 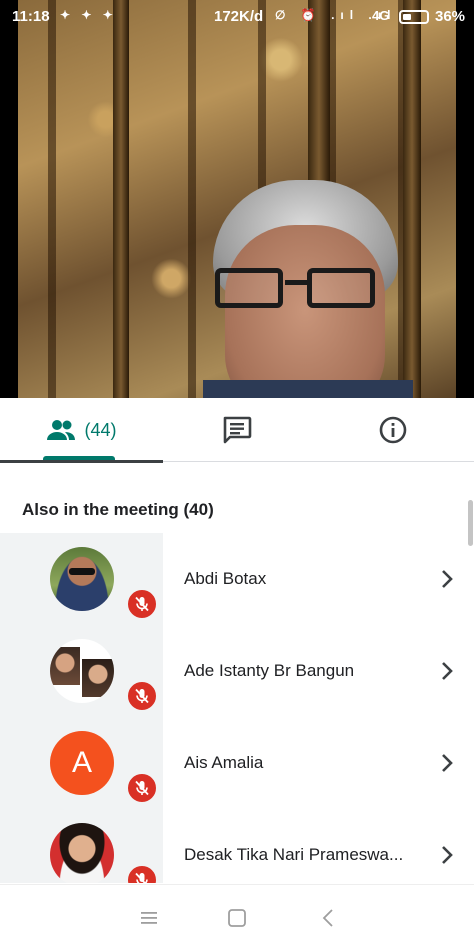 I want to click on battery-percent: 36%, so click(x=450, y=16).